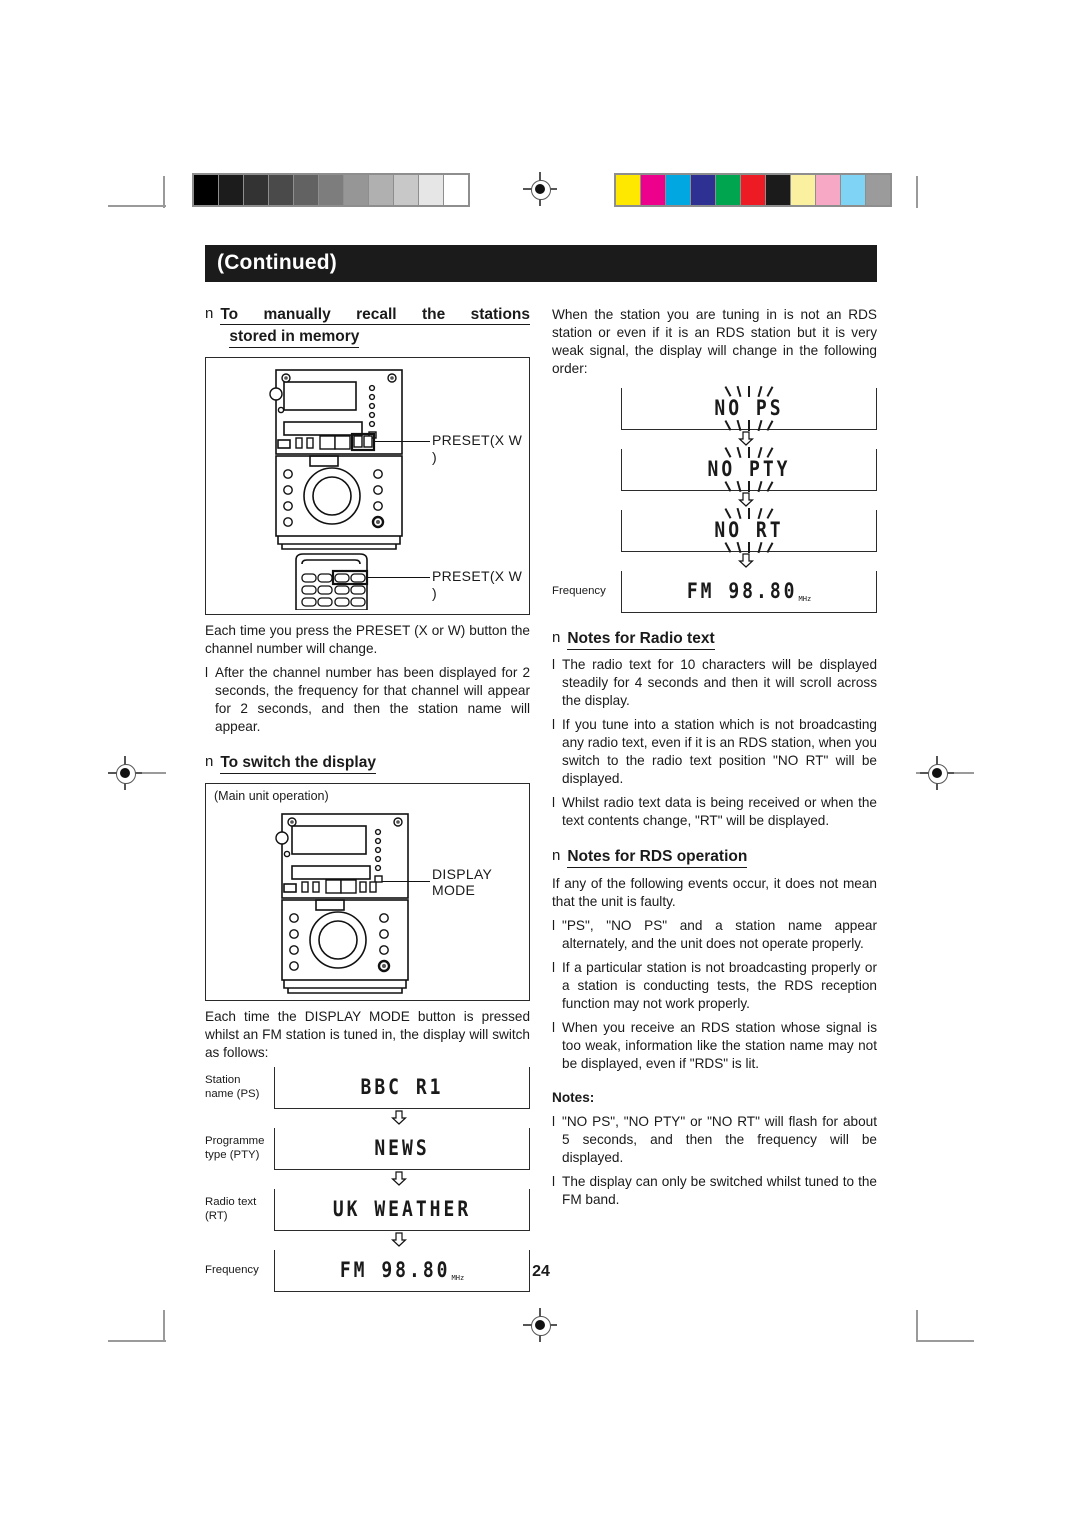 This screenshot has width=1080, height=1525. Describe the element at coordinates (399, 577) in the screenshot. I see `callout-lead-remote` at that location.